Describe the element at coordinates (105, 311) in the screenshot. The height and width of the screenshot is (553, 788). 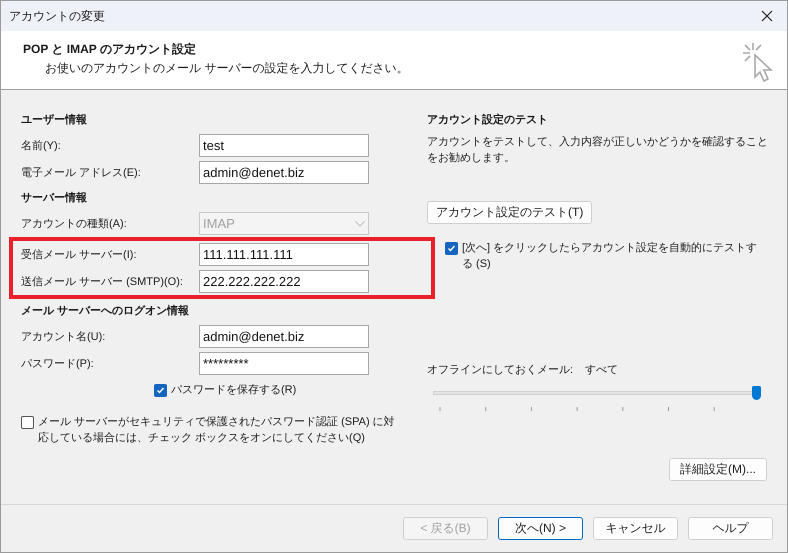
I see `section-heading: メール サーバーへのログオン情報` at that location.